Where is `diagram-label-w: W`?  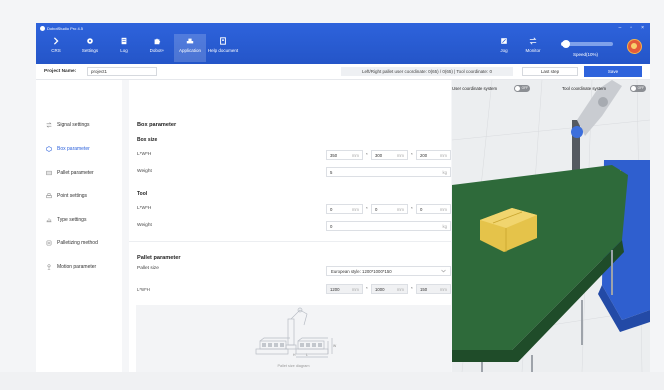 diagram-label-w: W is located at coordinates (335, 346).